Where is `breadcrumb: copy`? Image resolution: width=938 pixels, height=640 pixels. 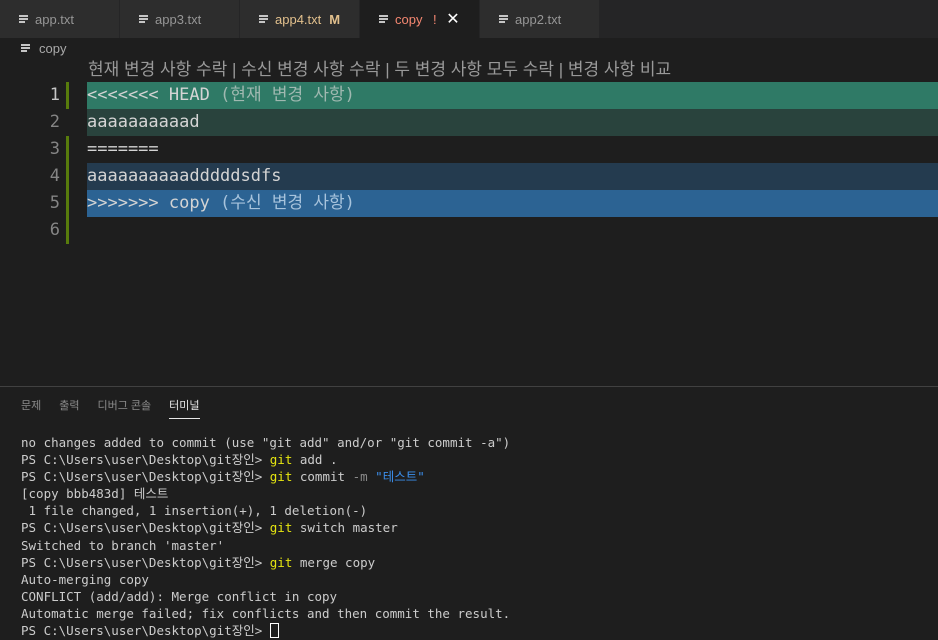 breadcrumb: copy is located at coordinates (469, 48).